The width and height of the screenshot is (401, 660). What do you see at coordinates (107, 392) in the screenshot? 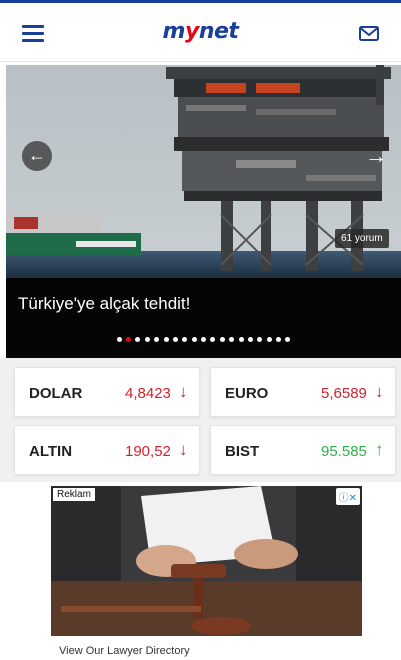
I see `rate-card-dolar: DOLAR 4,8423 ↓` at bounding box center [107, 392].